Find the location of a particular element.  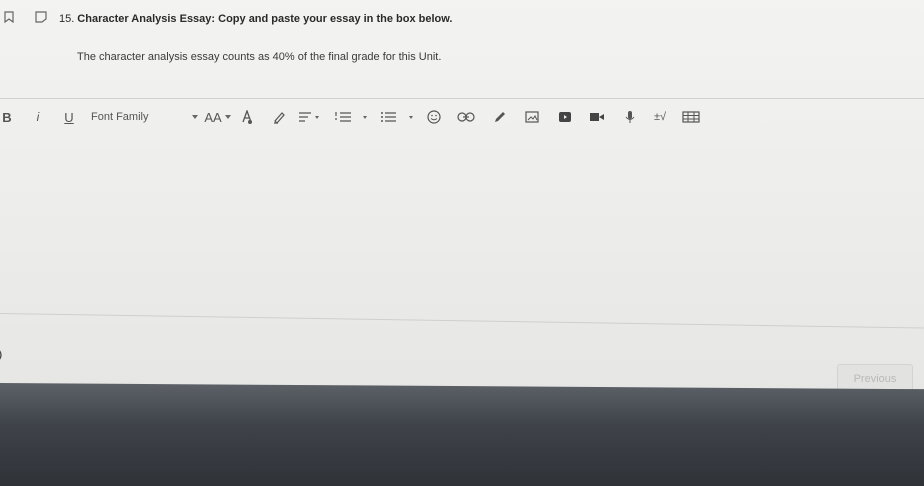

text-color-icon is located at coordinates (247, 117).